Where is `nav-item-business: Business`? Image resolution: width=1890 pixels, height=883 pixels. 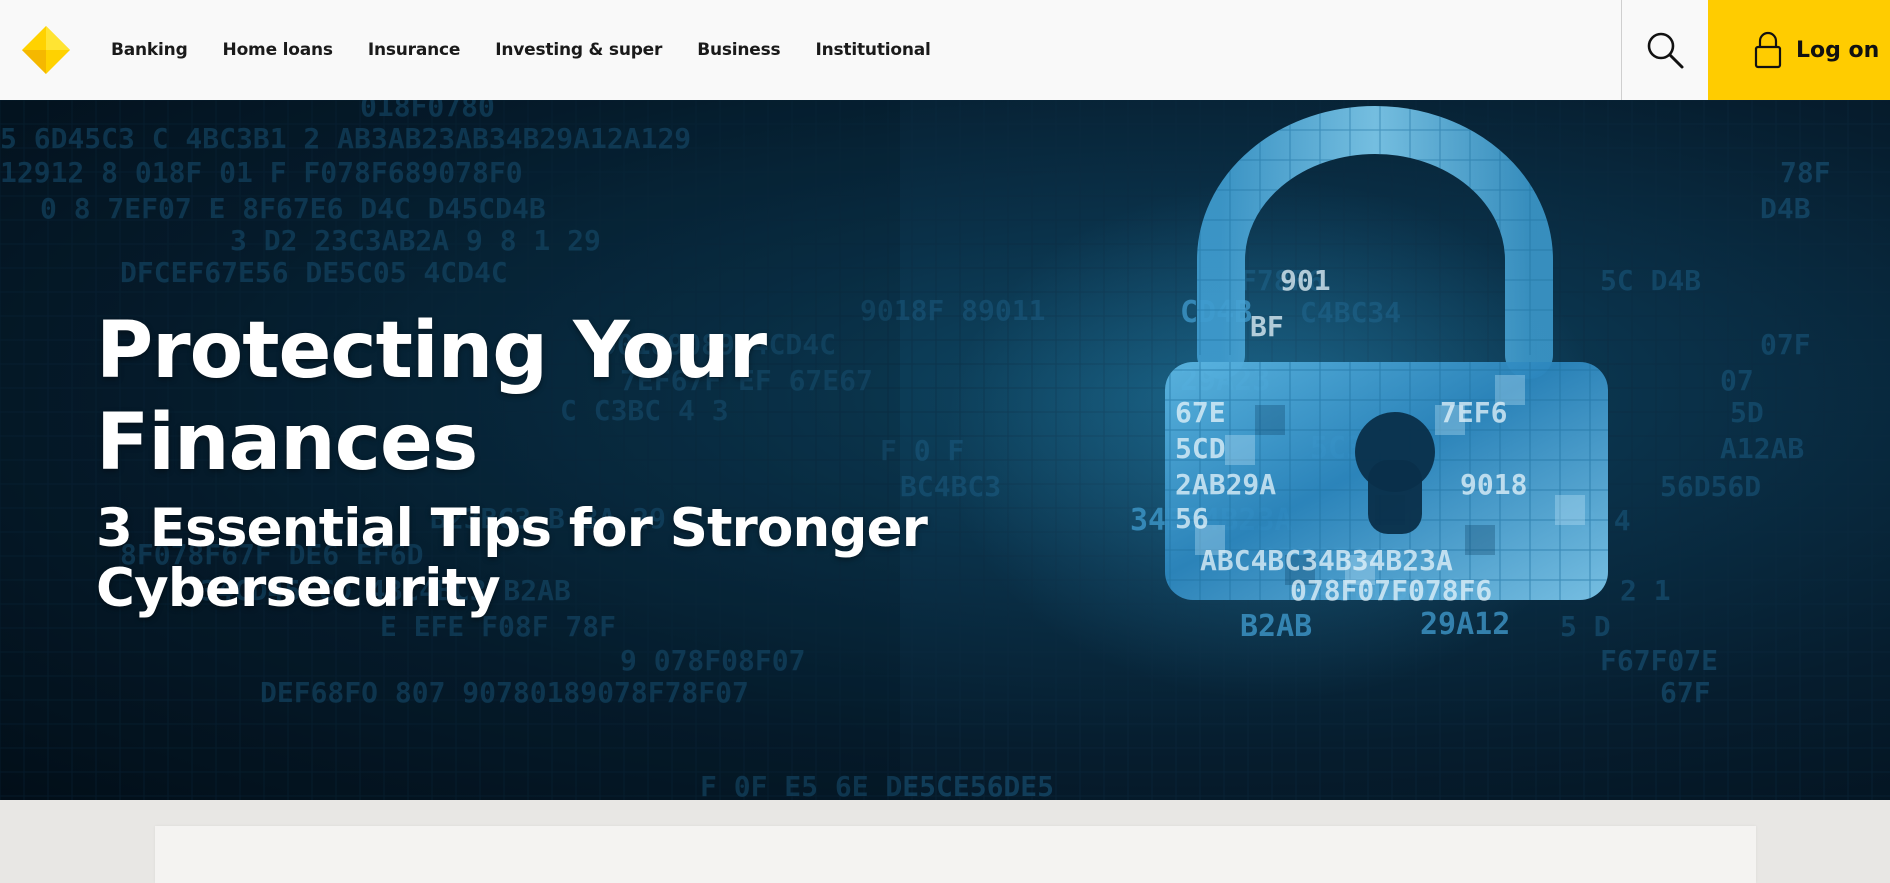
nav-item-business: Business is located at coordinates (738, 50).